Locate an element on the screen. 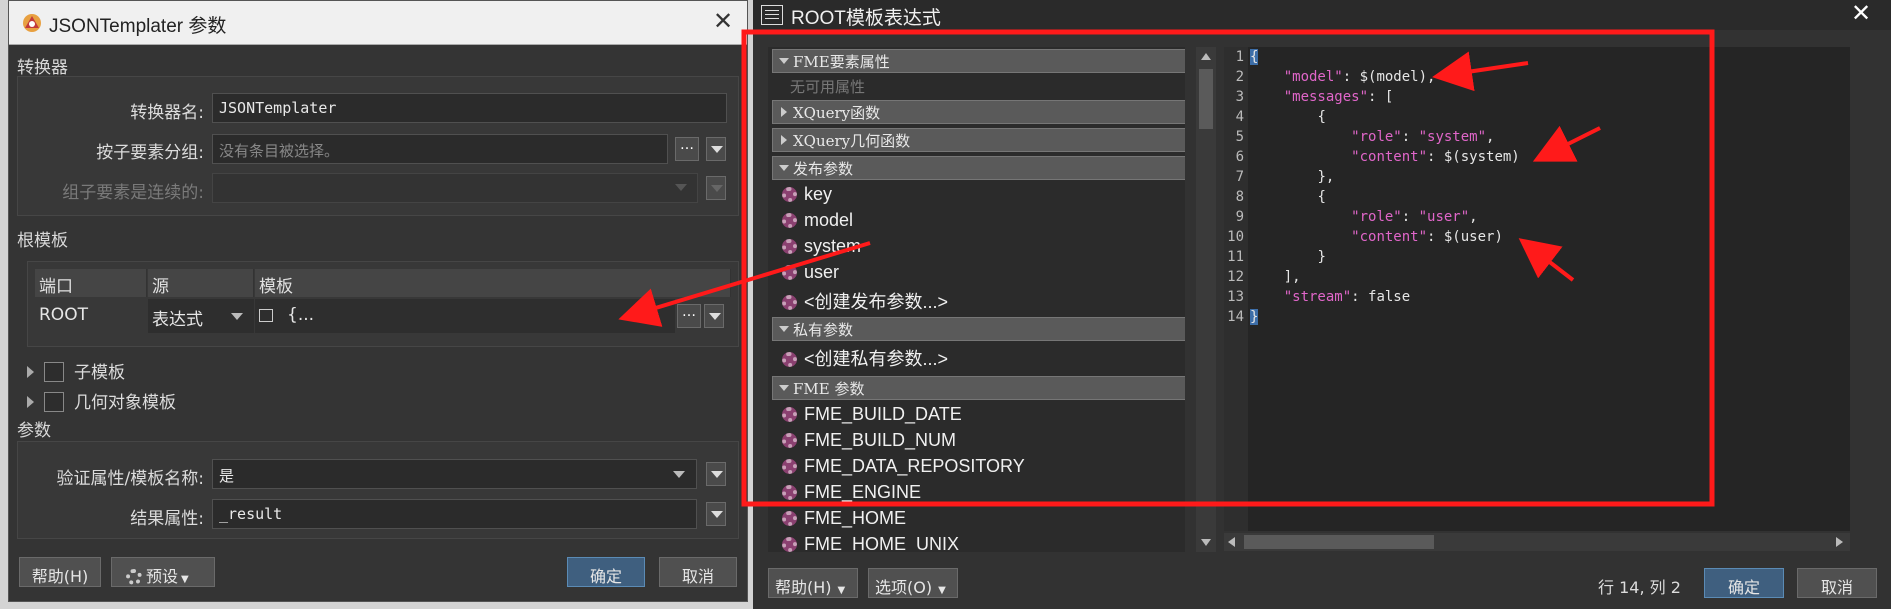 The image size is (1891, 609). geometry-template-checkbox is located at coordinates (54, 402).